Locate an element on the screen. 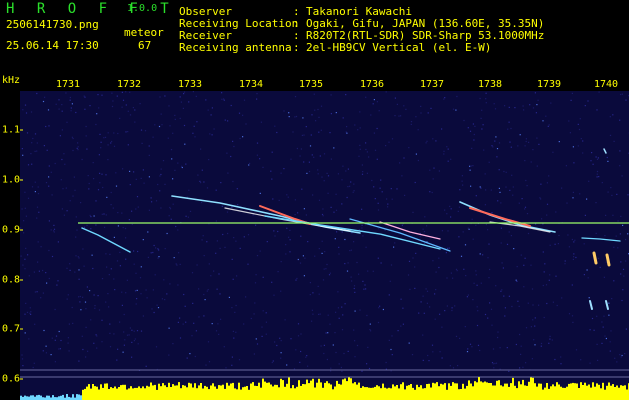 The image size is (629, 400). meteor-count: 67 is located at coordinates (145, 45).